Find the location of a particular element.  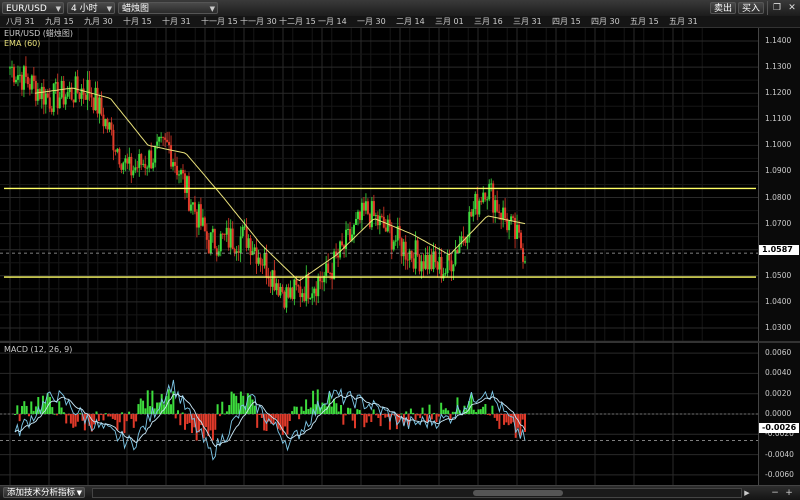

current-price-tag: 1.0587 is located at coordinates (779, 250).